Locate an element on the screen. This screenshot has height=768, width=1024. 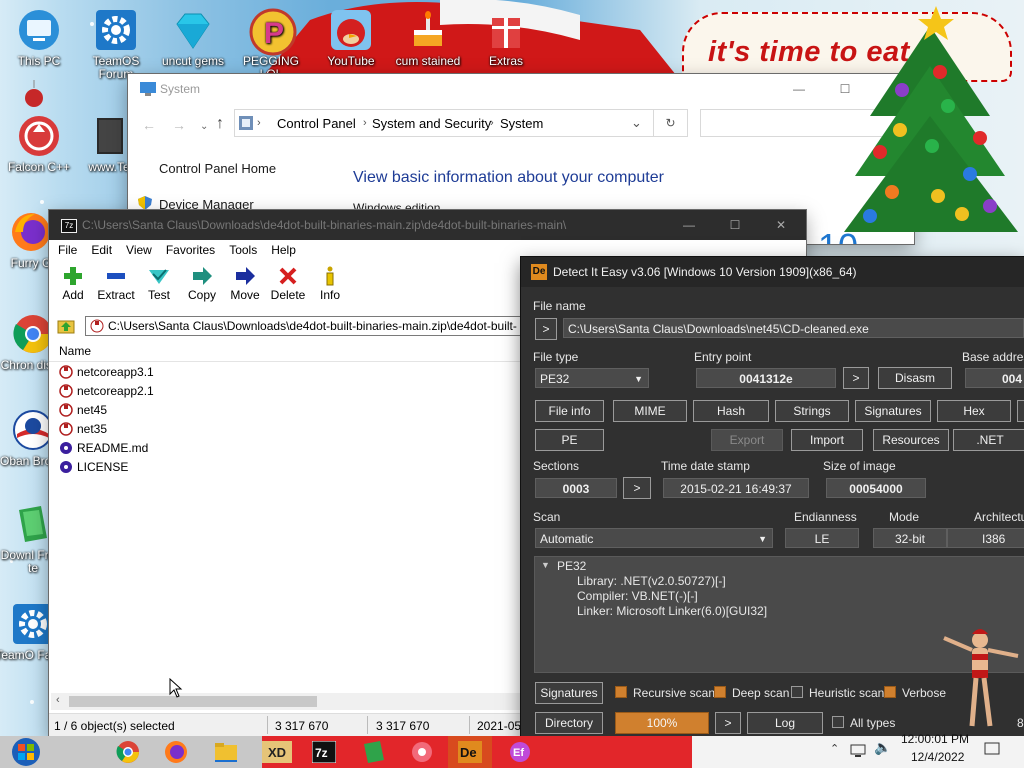
open-file-button: > is located at coordinates (546, 329).